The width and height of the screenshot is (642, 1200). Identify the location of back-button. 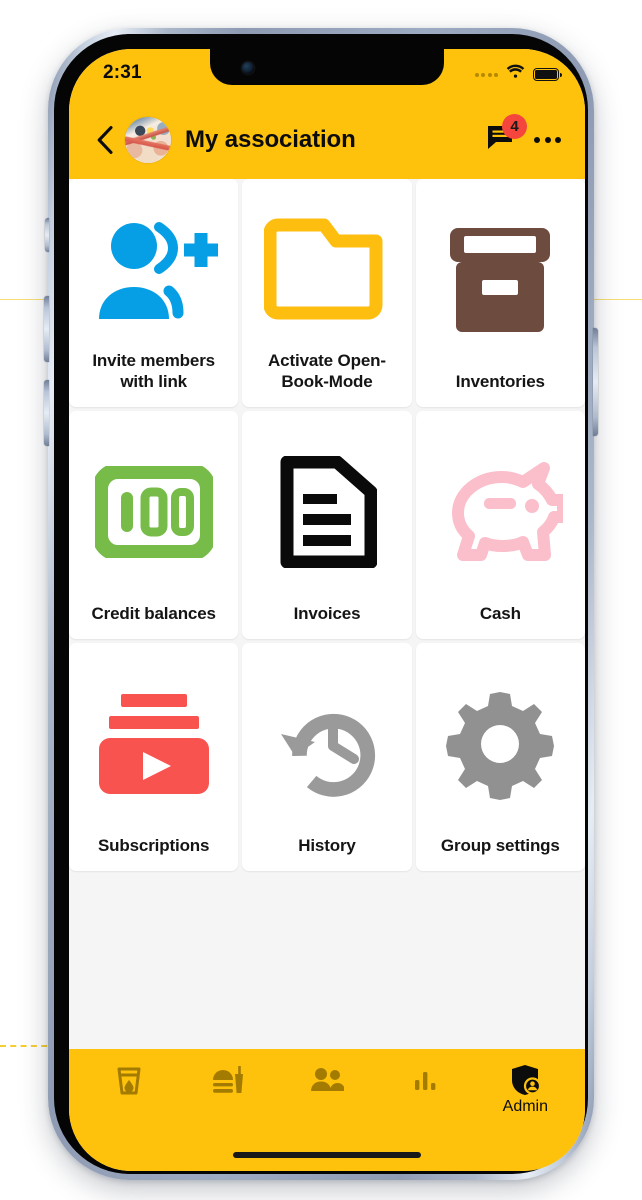
(104, 140).